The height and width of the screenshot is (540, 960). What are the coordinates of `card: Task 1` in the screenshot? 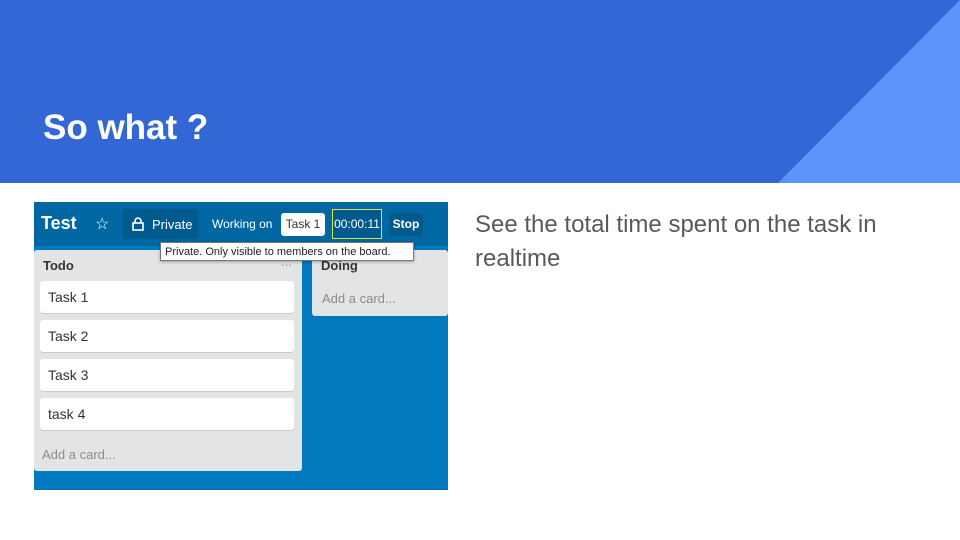 It's located at (167, 297).